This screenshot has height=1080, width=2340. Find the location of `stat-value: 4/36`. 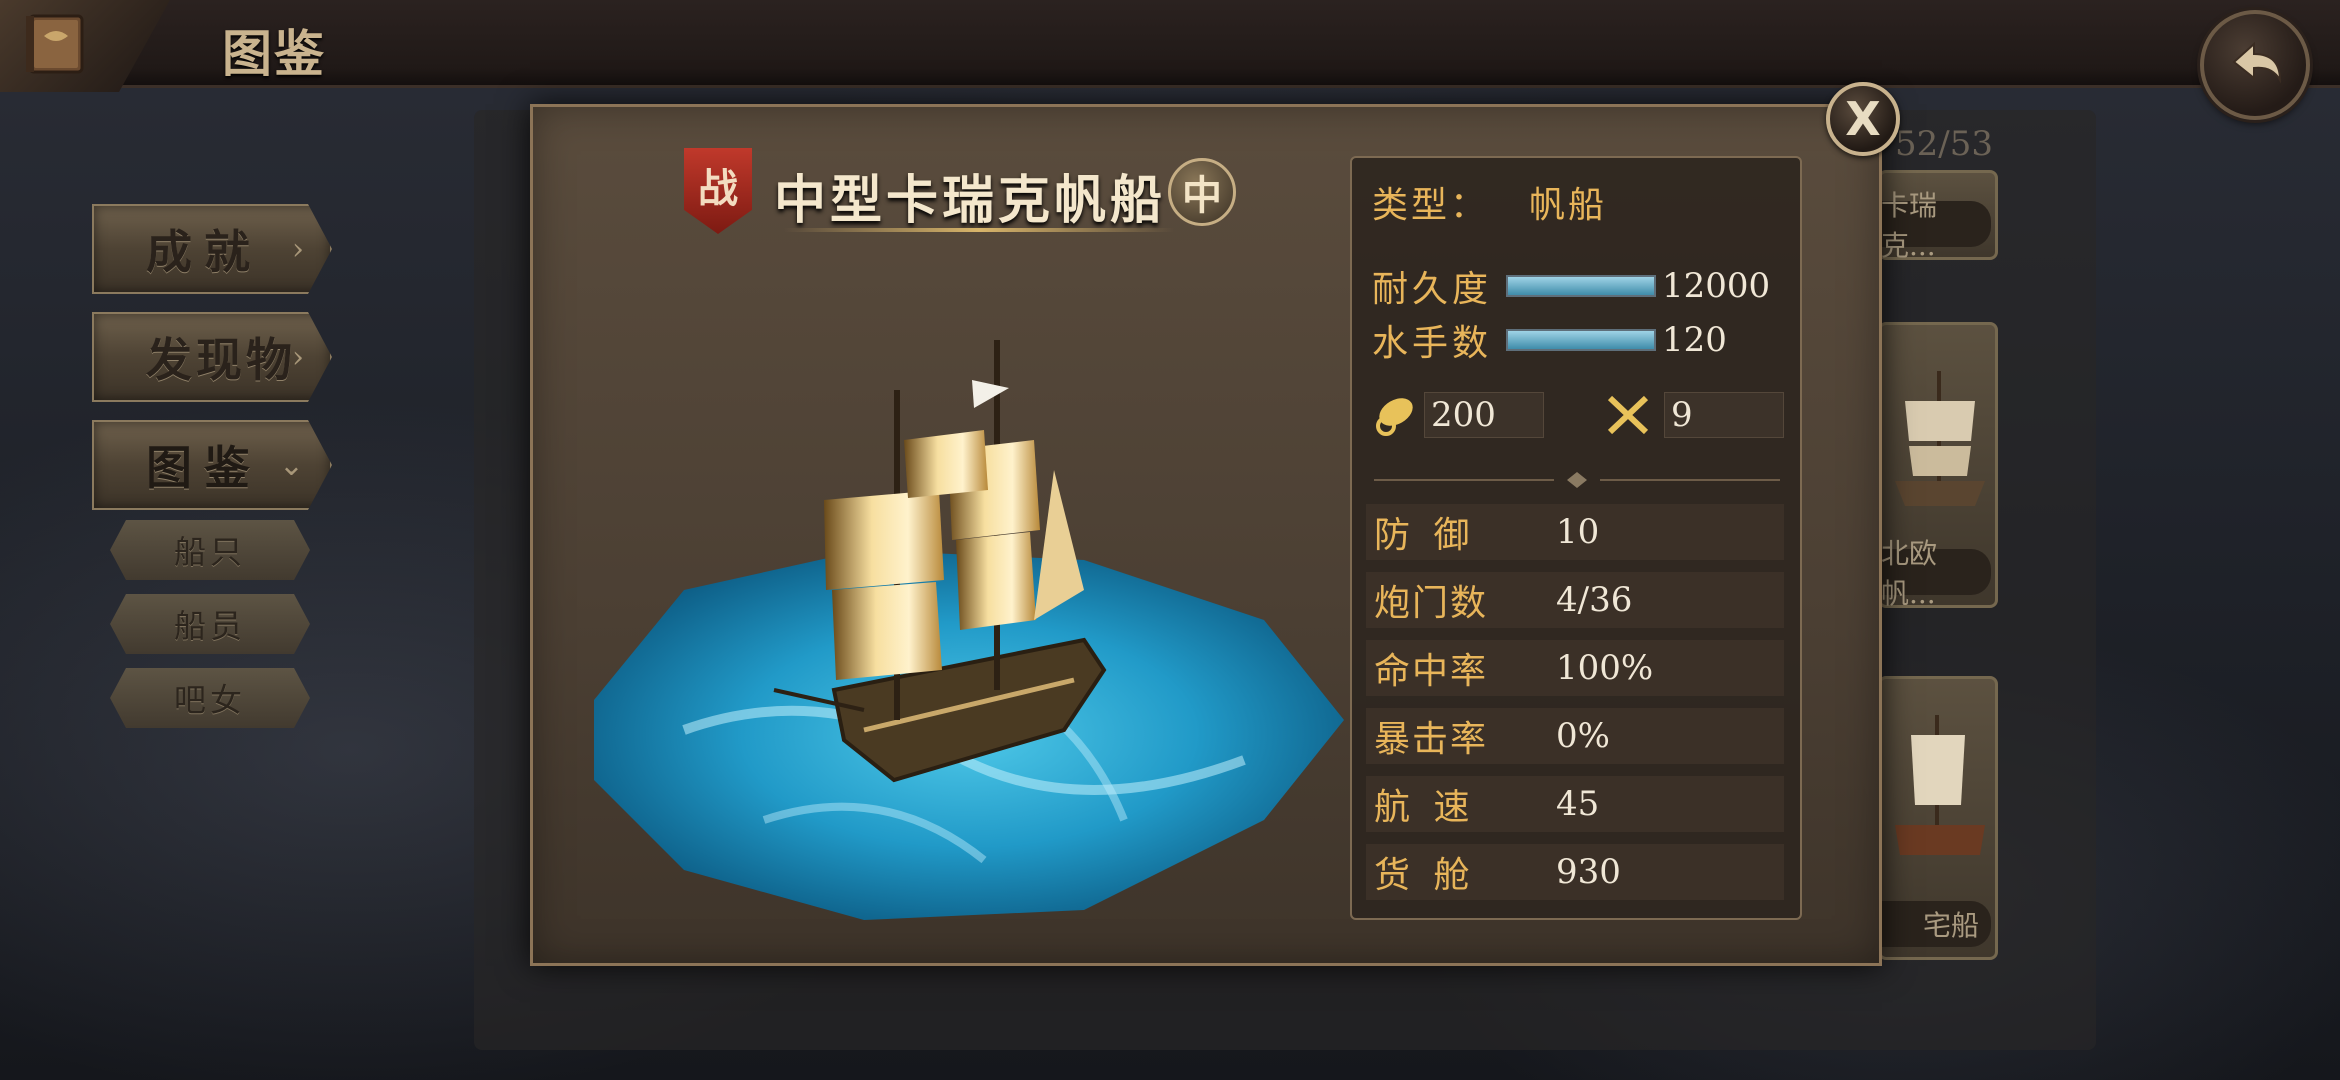

stat-value: 4/36 is located at coordinates (1594, 600).